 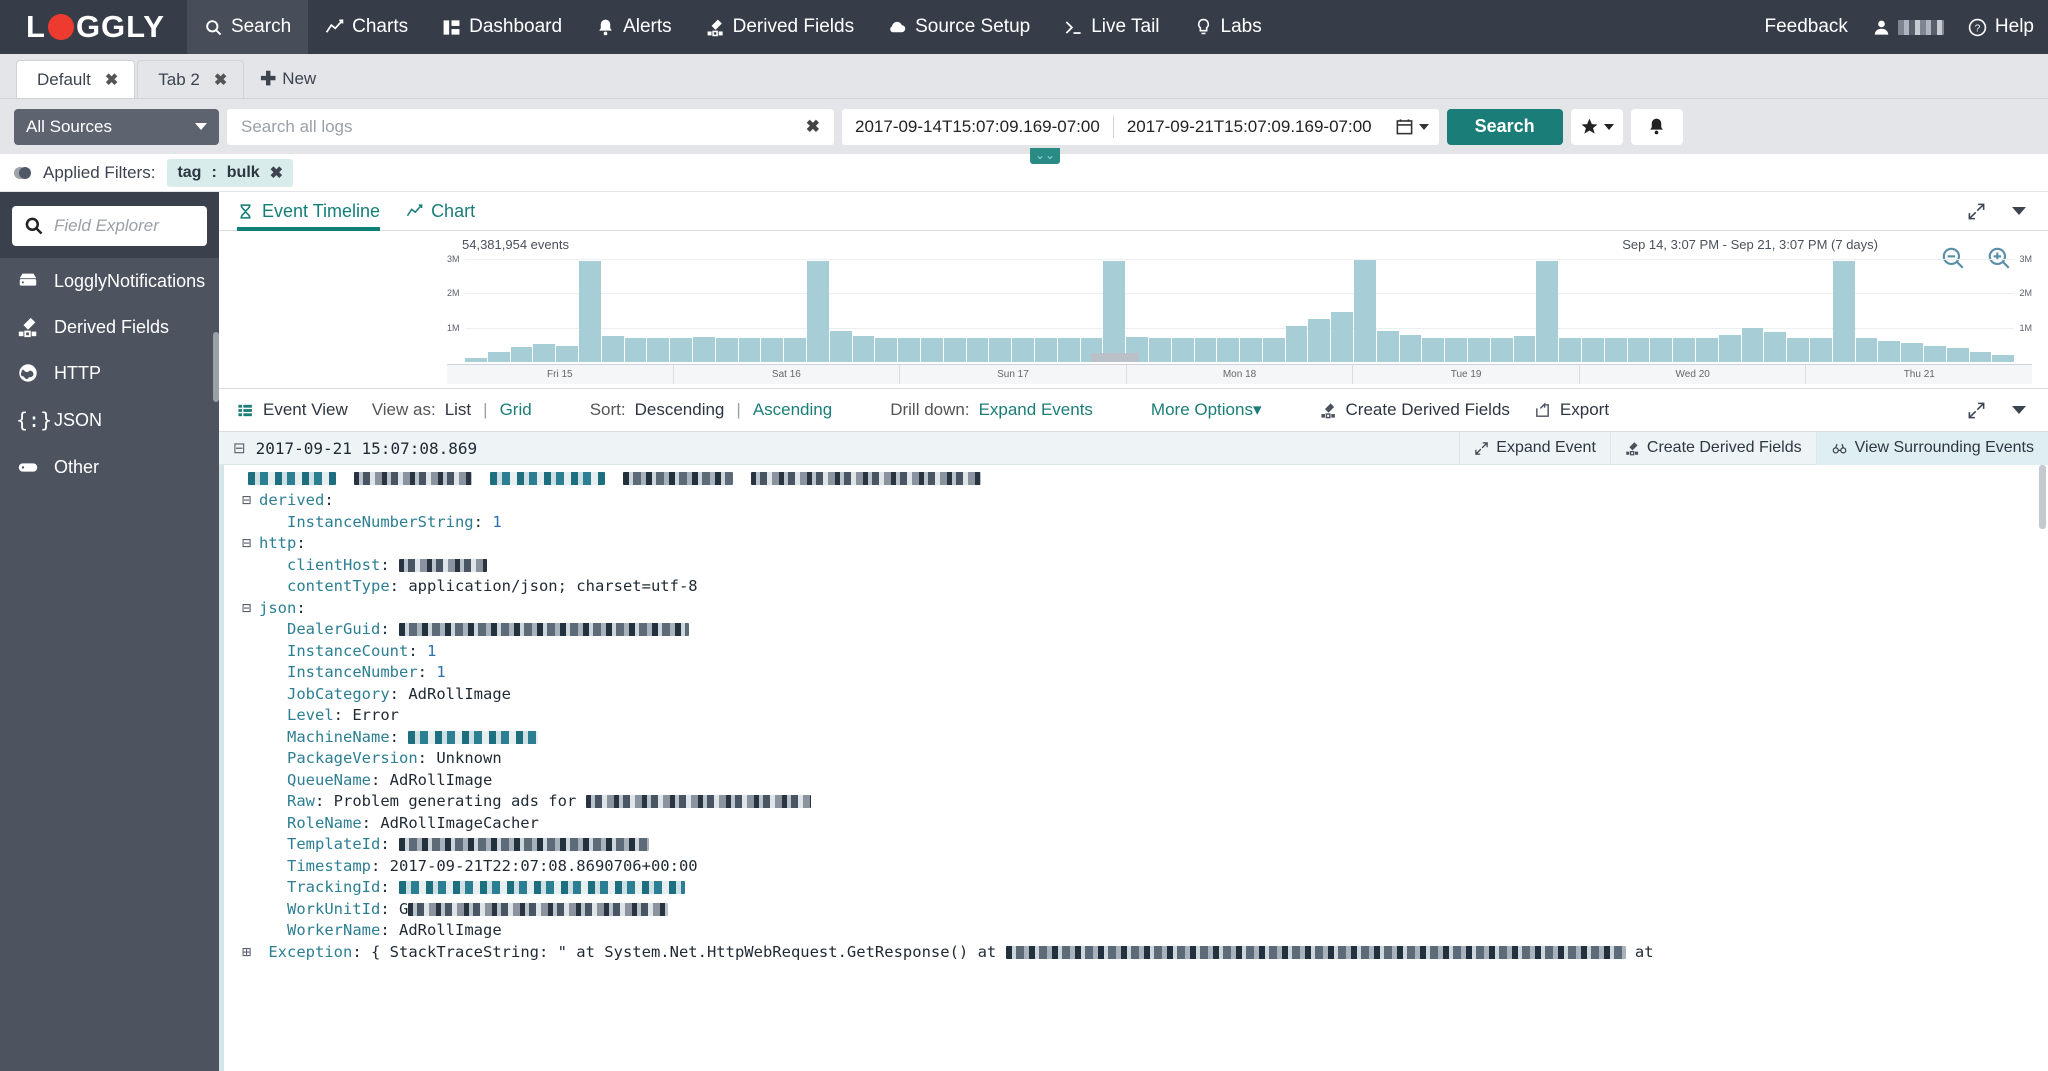 I want to click on sidebar-item-logglynotifications: LogglyNotifications, so click(x=109, y=281).